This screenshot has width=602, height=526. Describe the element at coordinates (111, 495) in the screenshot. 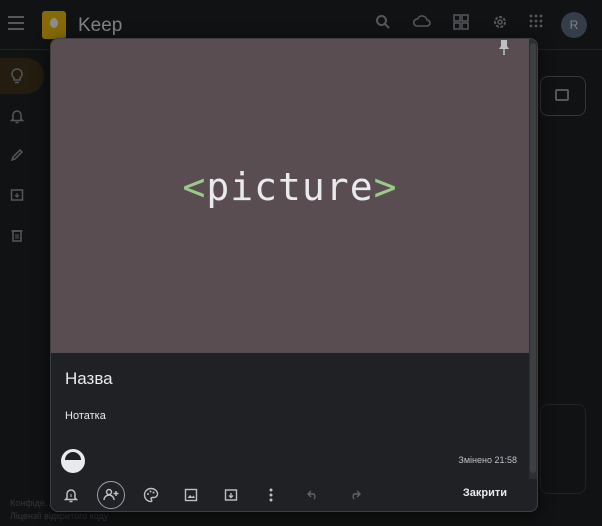

I see `collaborator-icon` at that location.